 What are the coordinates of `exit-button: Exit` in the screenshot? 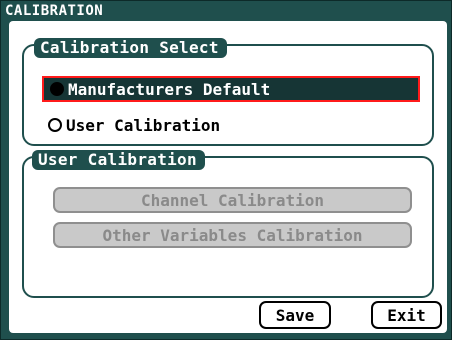 It's located at (406, 315).